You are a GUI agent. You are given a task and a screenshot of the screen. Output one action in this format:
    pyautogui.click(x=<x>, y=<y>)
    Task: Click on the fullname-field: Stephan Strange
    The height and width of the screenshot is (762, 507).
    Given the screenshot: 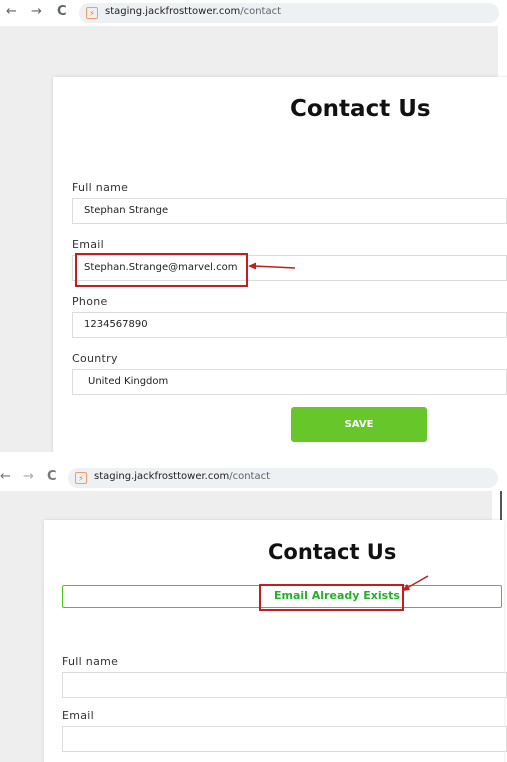 What is the action you would take?
    pyautogui.click(x=289, y=211)
    